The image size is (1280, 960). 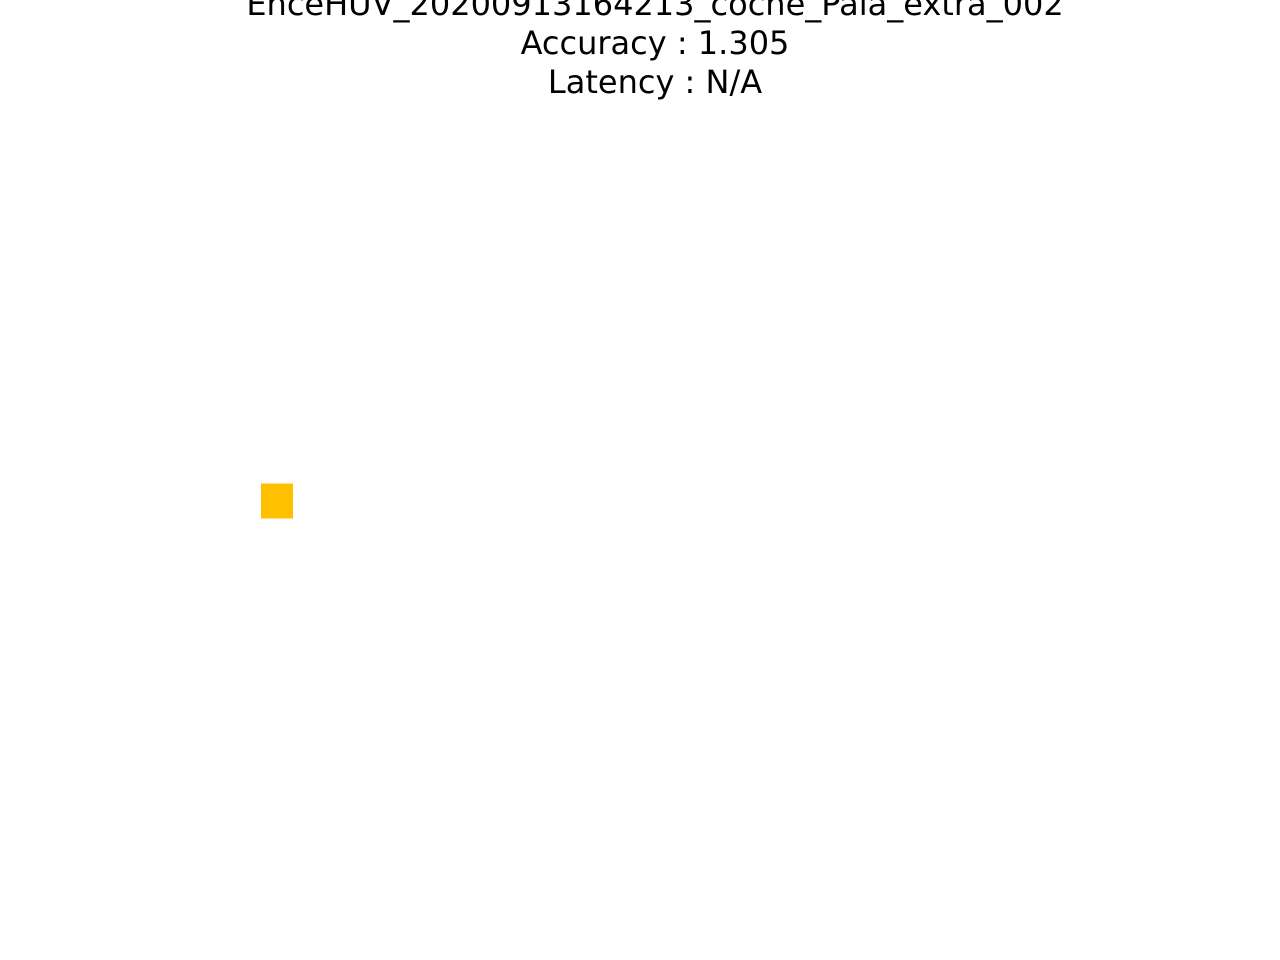 I want to click on plot-area, so click(x=277, y=501).